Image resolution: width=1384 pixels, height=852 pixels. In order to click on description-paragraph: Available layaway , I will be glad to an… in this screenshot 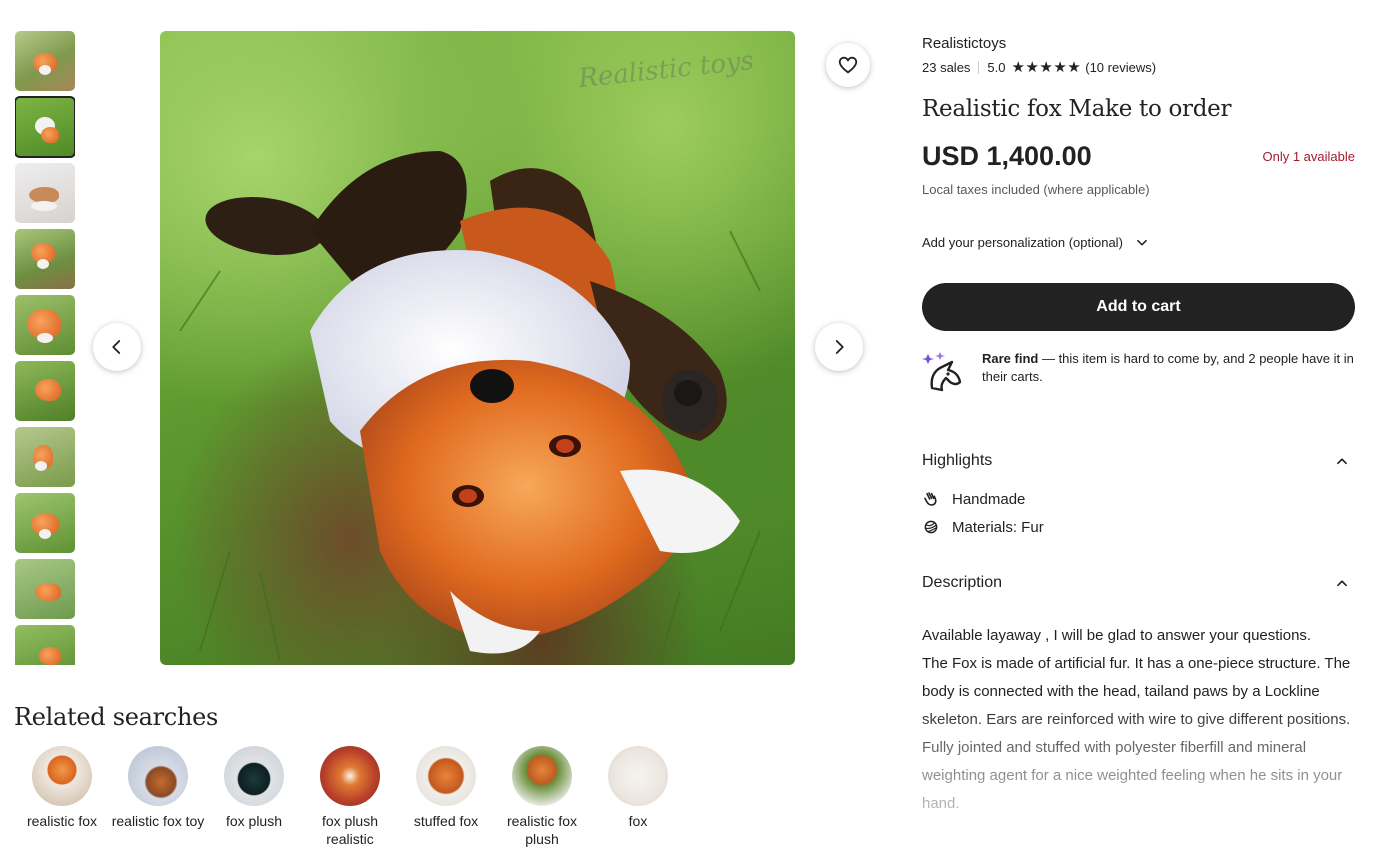, I will do `click(1117, 635)`.